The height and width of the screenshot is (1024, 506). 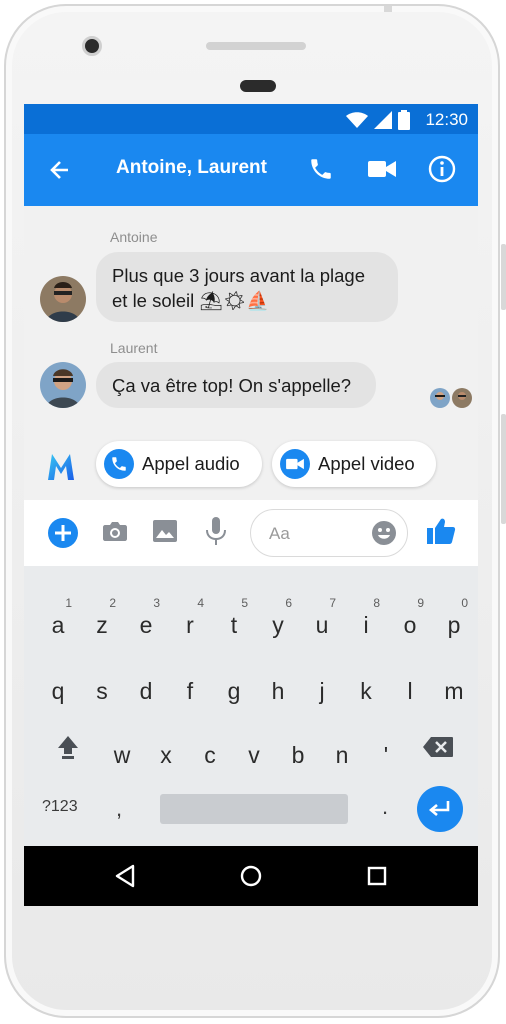 I want to click on key-v: v, so click(x=254, y=756).